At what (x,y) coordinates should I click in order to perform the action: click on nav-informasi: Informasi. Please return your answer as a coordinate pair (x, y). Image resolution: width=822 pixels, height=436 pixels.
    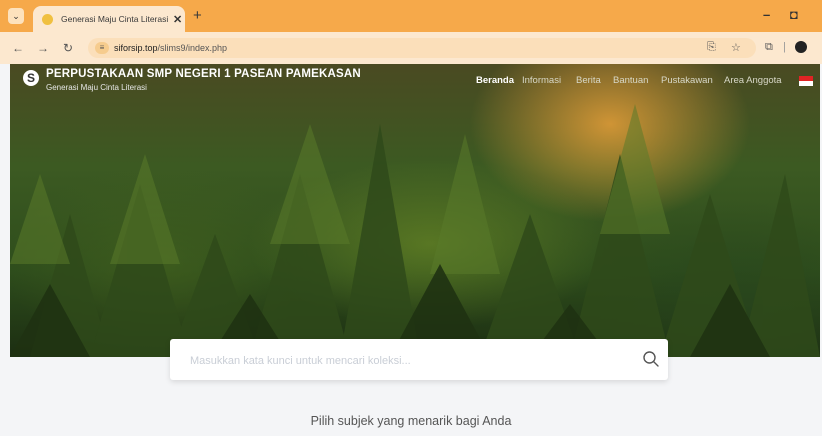
    Looking at the image, I should click on (541, 80).